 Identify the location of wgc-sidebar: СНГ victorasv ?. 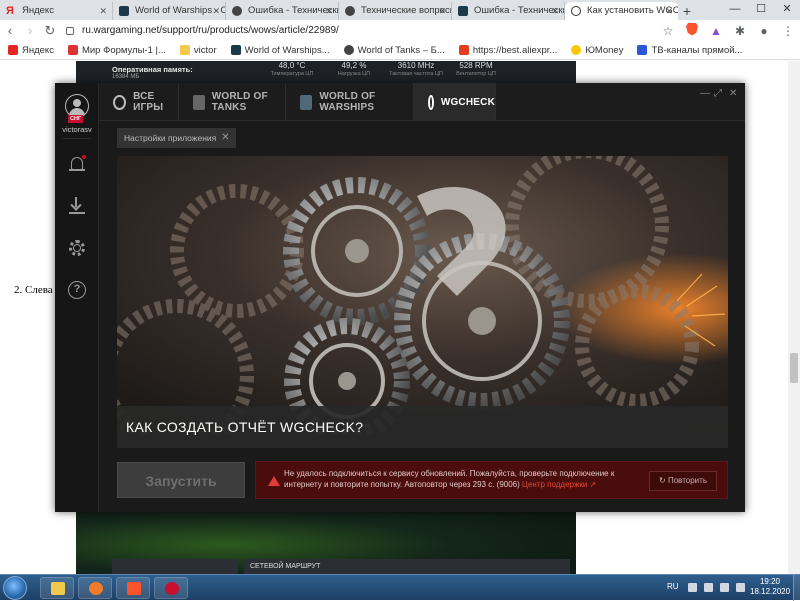
(77, 297).